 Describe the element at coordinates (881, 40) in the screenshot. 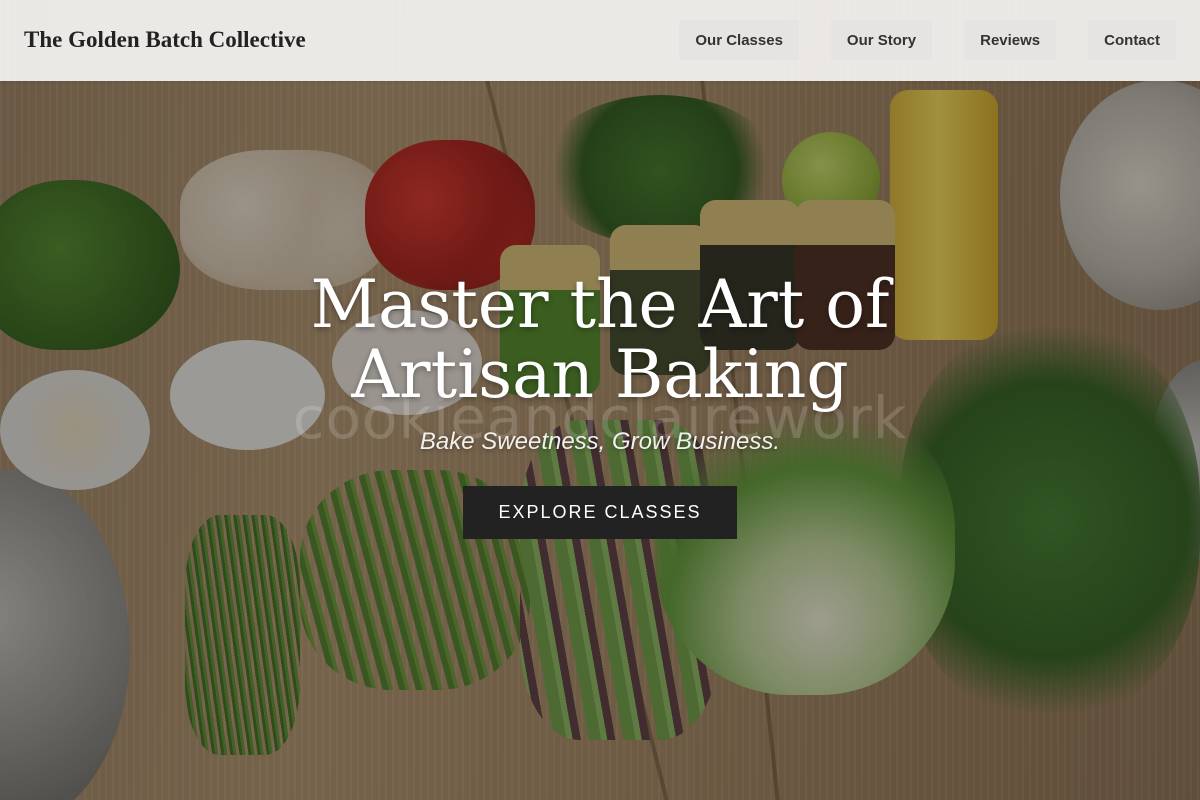

I see `nav-our-story-button: Our Story` at that location.